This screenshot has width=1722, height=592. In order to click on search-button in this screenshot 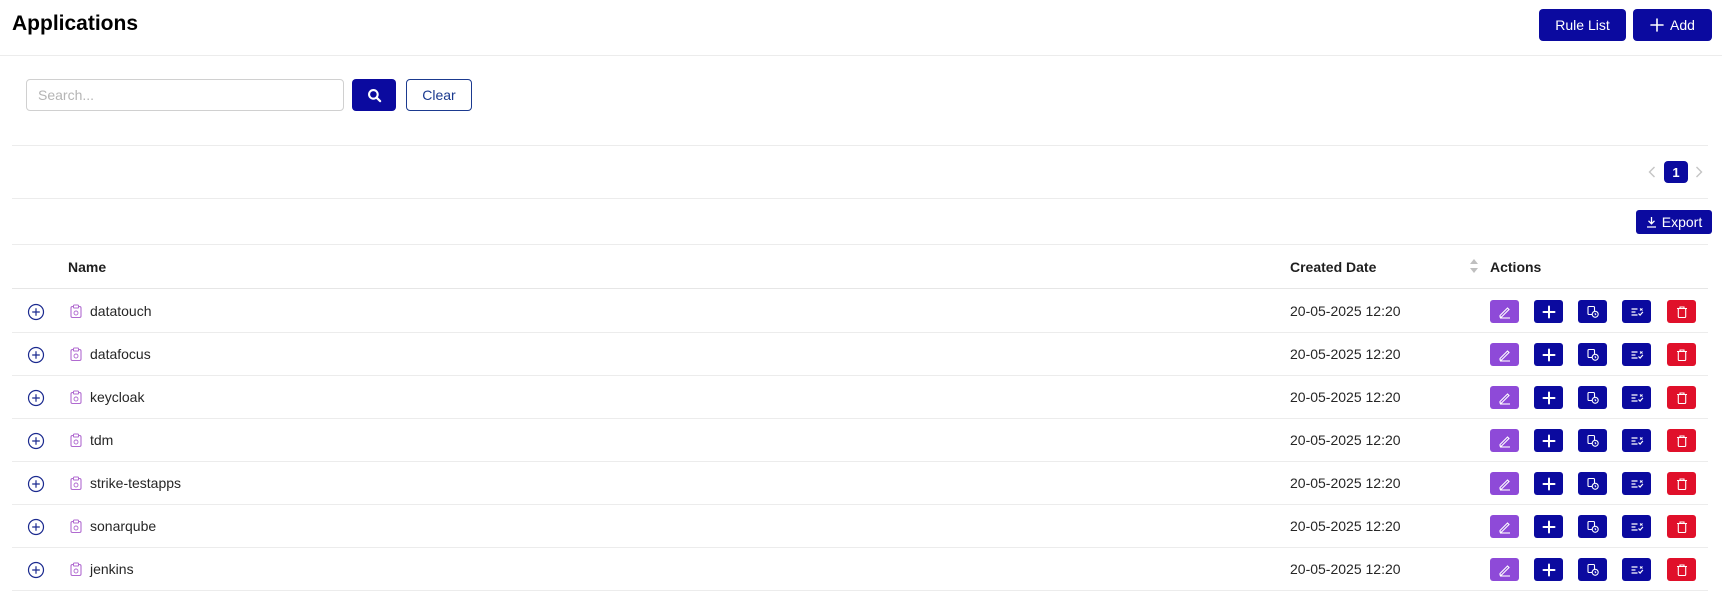, I will do `click(374, 95)`.